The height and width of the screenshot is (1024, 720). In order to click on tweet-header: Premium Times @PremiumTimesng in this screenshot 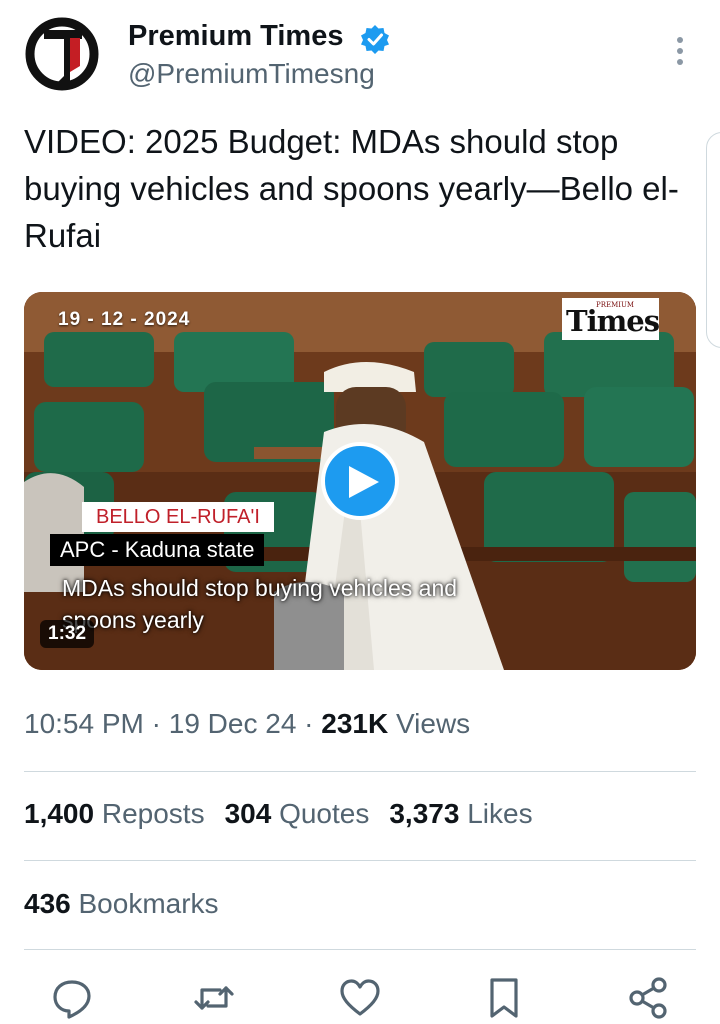, I will do `click(360, 55)`.